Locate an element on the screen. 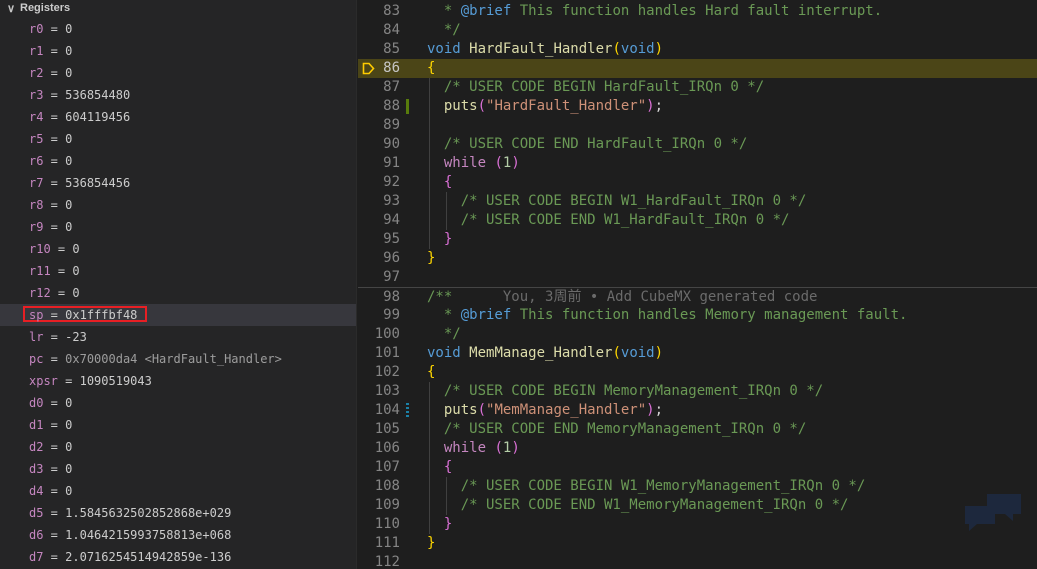 The image size is (1037, 569). register-row-r11: r11 = 0 is located at coordinates (178, 271).